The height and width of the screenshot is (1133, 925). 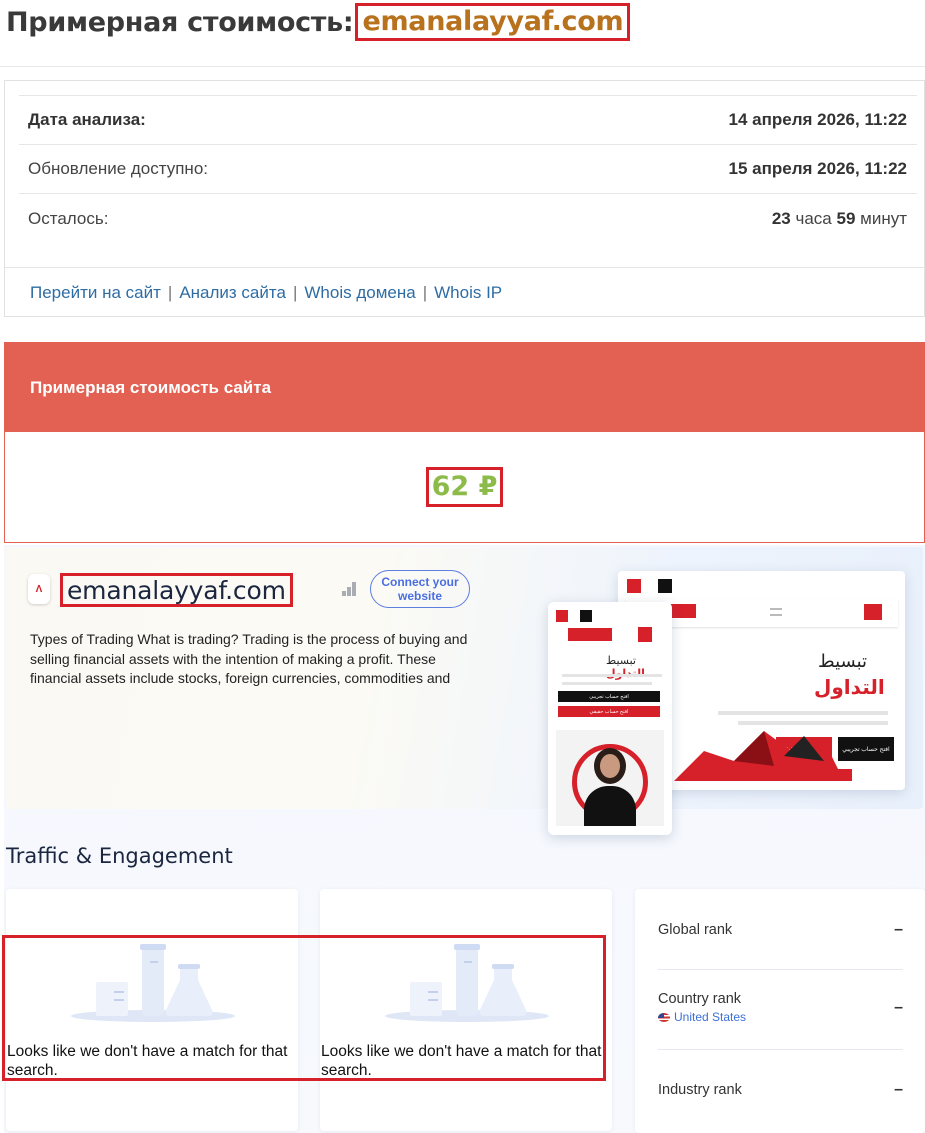 What do you see at coordinates (176, 590) in the screenshot?
I see `hero-domain: emanalayyaf.com` at bounding box center [176, 590].